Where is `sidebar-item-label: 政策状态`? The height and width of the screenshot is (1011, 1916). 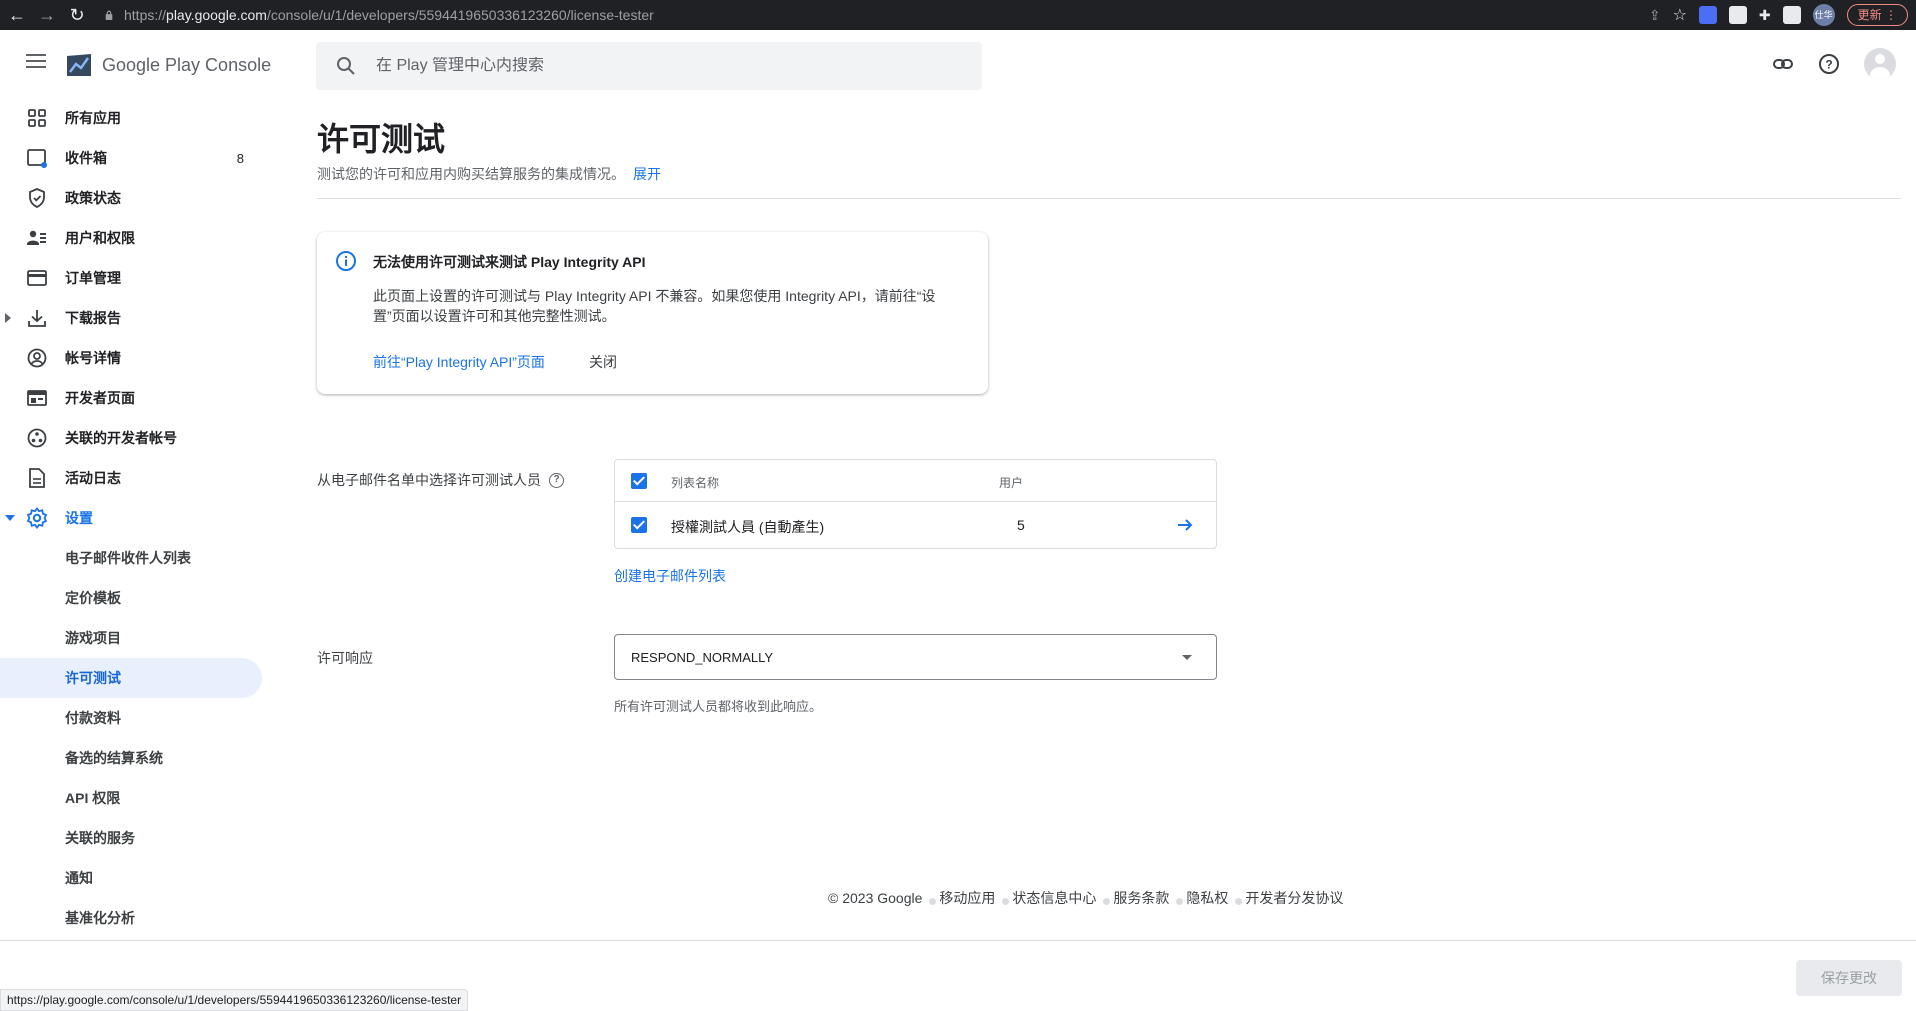
sidebar-item-label: 政策状态 is located at coordinates (93, 198).